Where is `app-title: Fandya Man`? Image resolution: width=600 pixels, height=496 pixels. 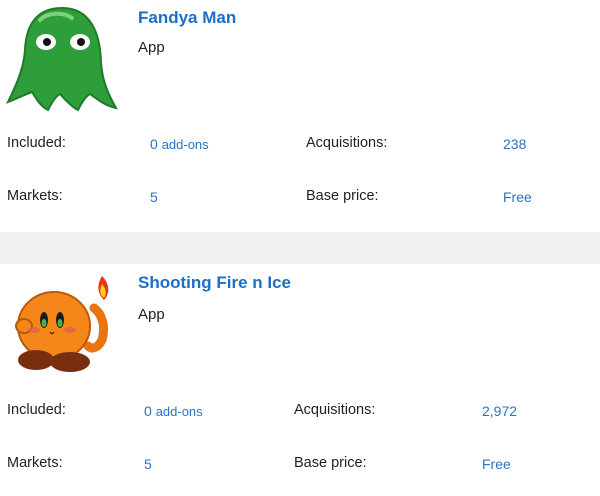 app-title: Fandya Man is located at coordinates (187, 18).